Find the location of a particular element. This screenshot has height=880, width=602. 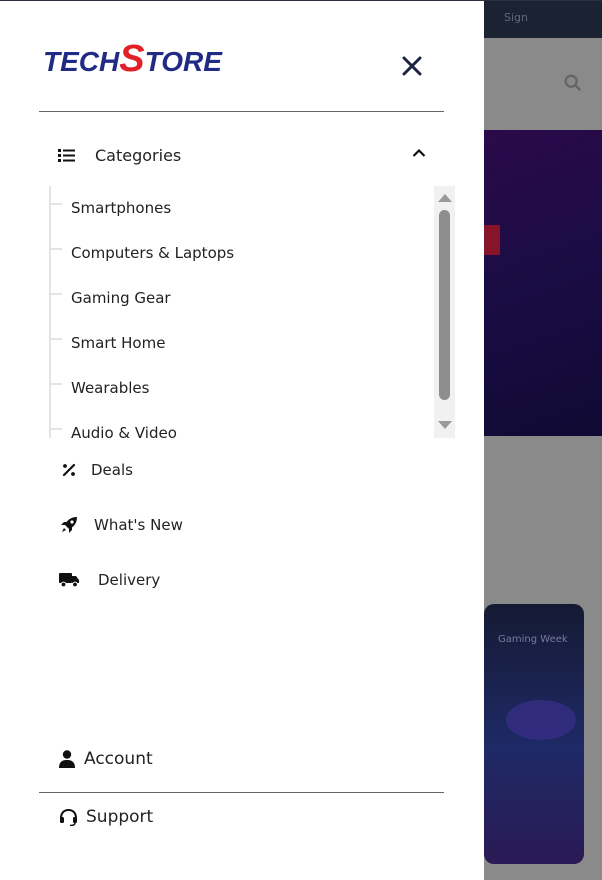

background-topbar-text: Sign is located at coordinates (516, 17).